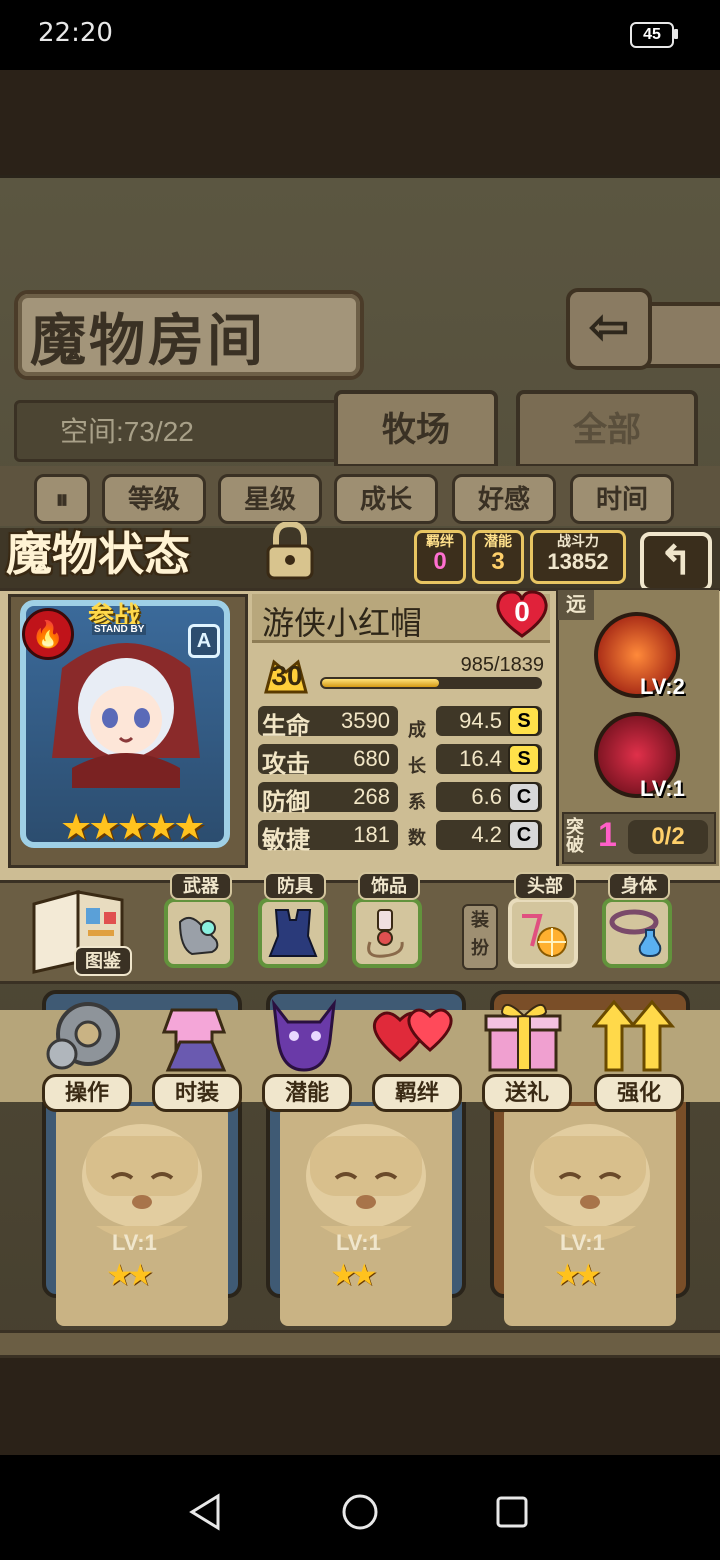  Describe the element at coordinates (371, 796) in the screenshot. I see `stat-value-defense: 268` at that location.